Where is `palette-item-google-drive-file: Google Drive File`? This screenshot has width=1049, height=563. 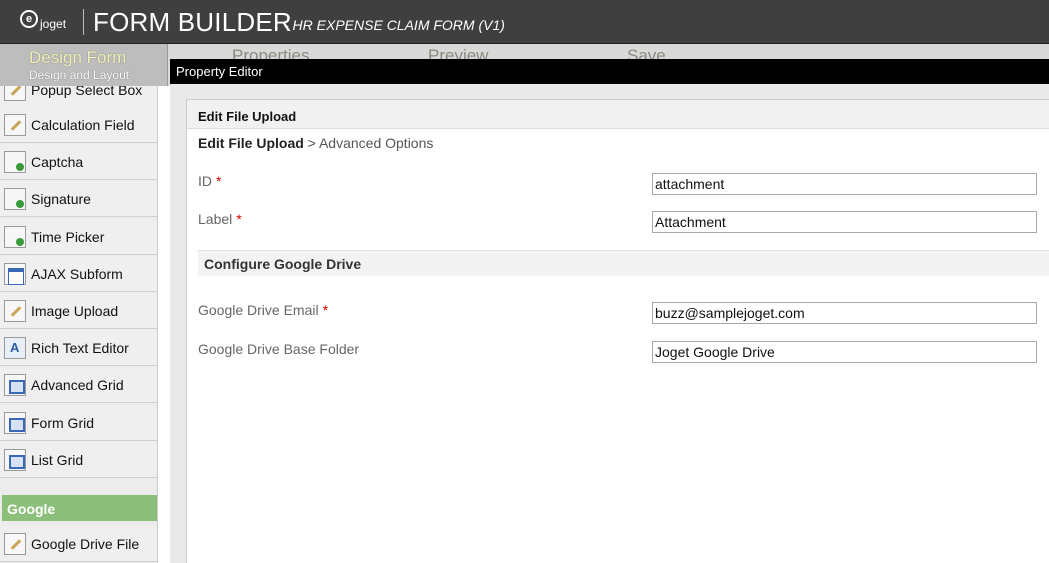 palette-item-google-drive-file: Google Drive File is located at coordinates (78, 544).